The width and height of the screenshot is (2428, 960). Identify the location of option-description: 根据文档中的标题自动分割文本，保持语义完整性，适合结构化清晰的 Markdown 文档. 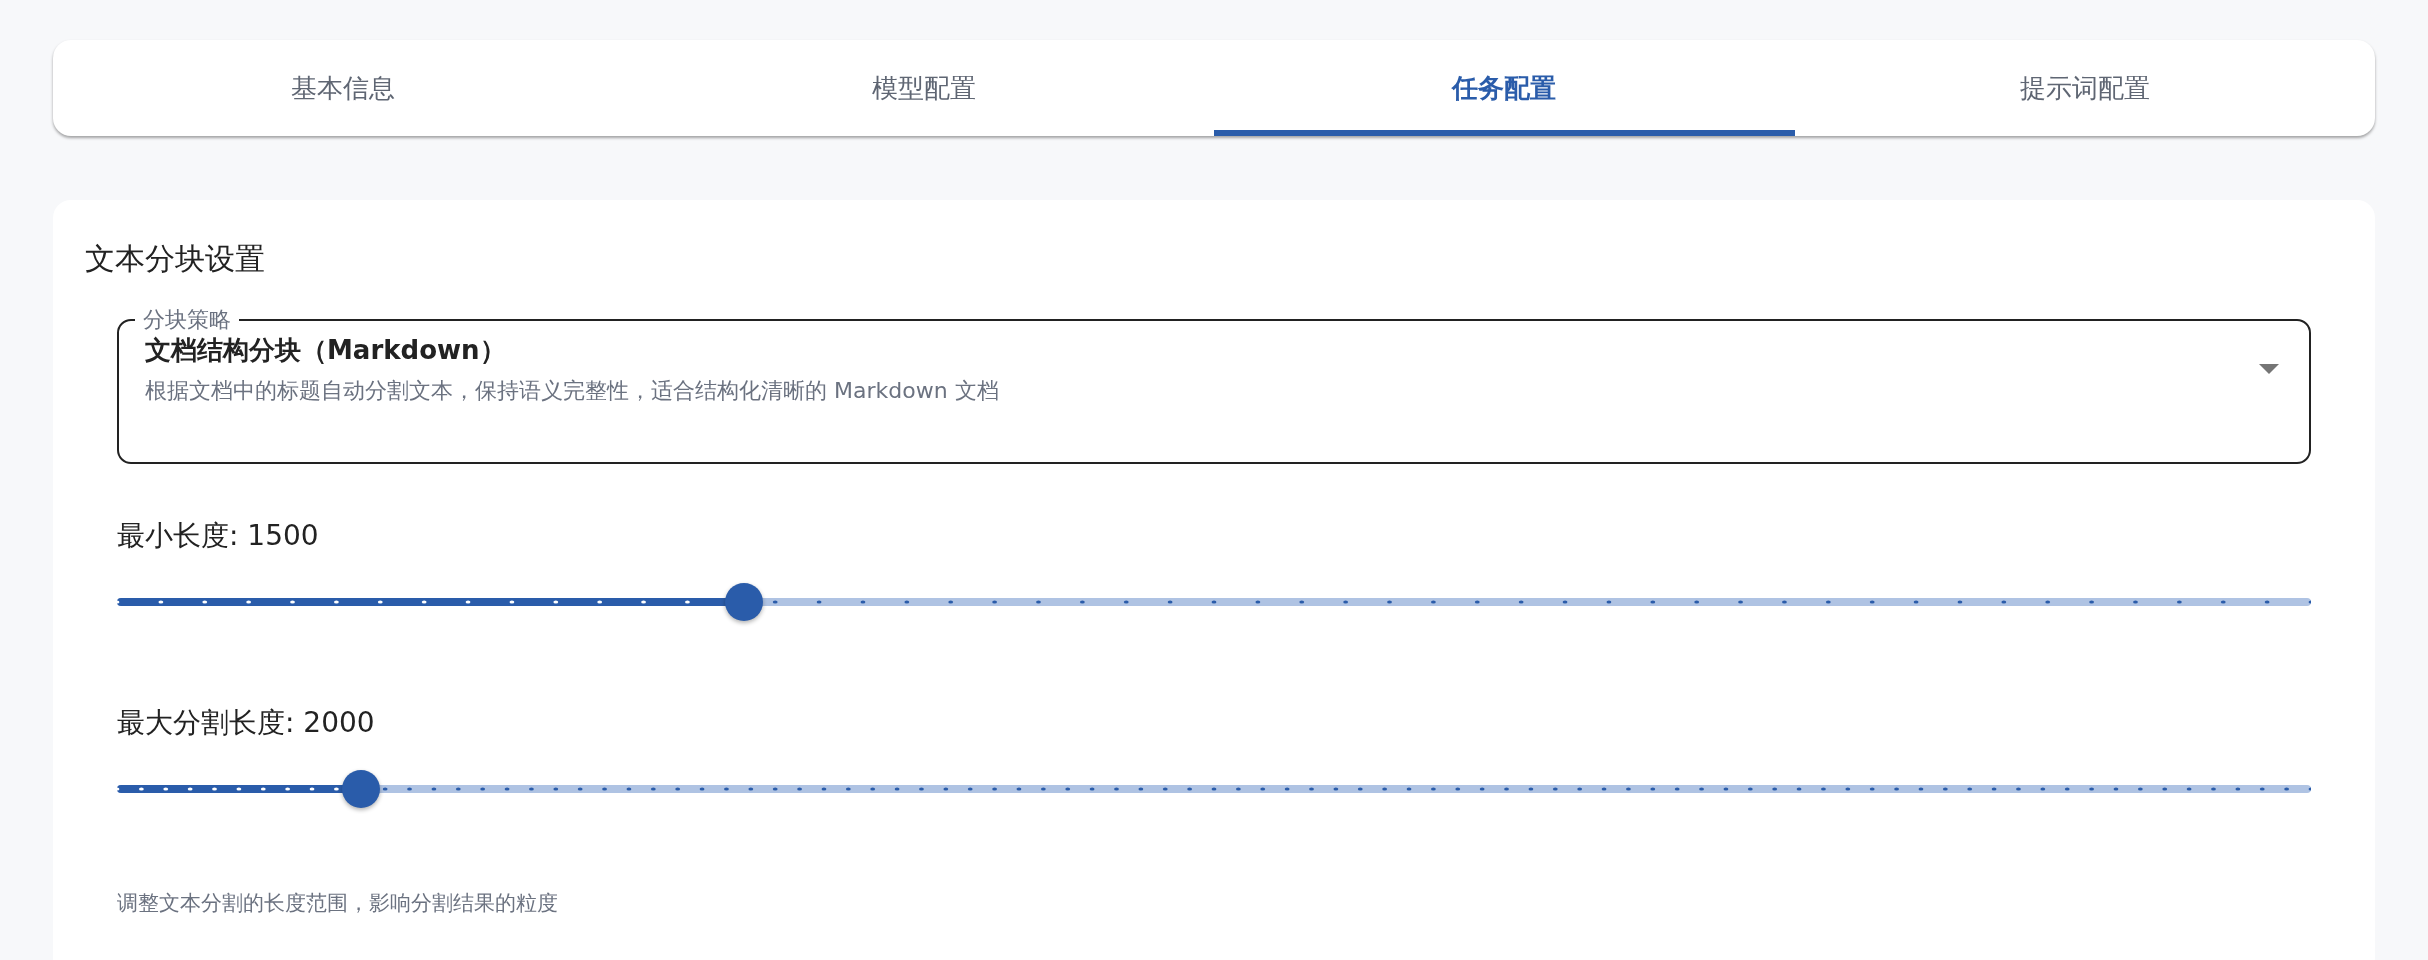
(572, 390).